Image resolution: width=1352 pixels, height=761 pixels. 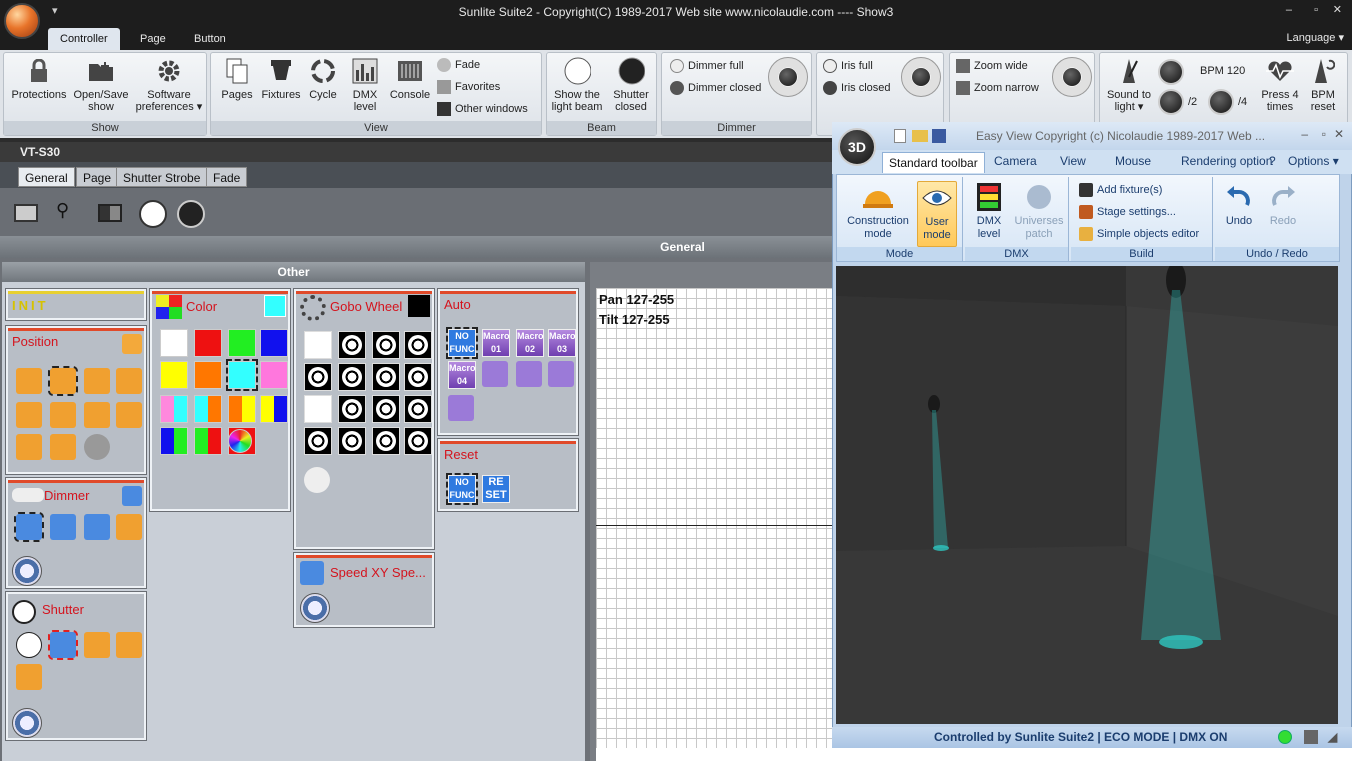 What do you see at coordinates (937, 214) in the screenshot?
I see `user-mode-button: User mode` at bounding box center [937, 214].